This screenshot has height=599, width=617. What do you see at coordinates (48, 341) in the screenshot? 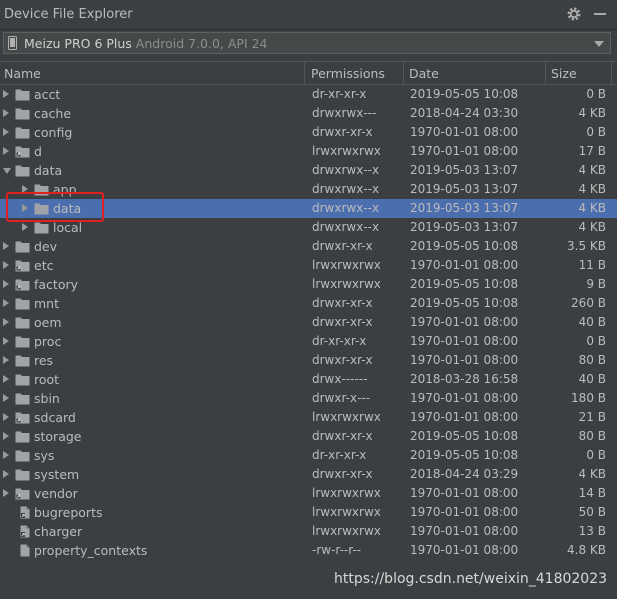
I see `file-name: proc` at bounding box center [48, 341].